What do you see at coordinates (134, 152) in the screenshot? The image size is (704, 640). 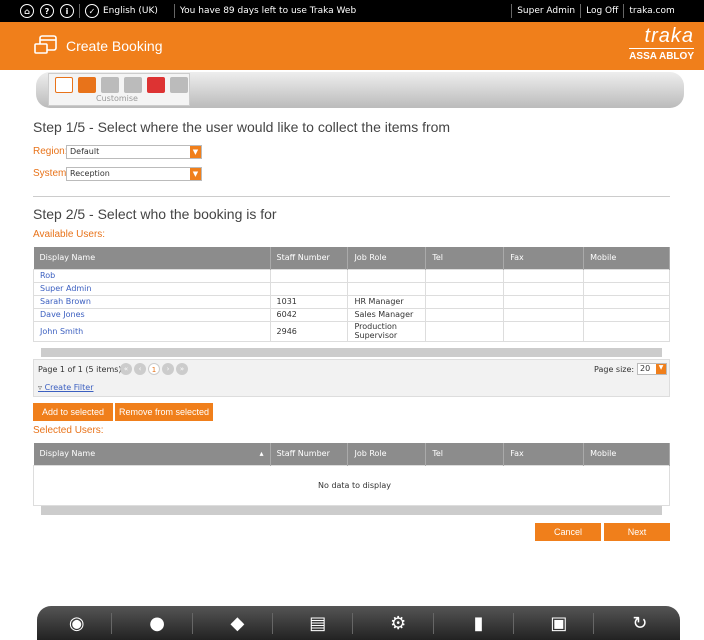 I see `region-select: Default ▼` at bounding box center [134, 152].